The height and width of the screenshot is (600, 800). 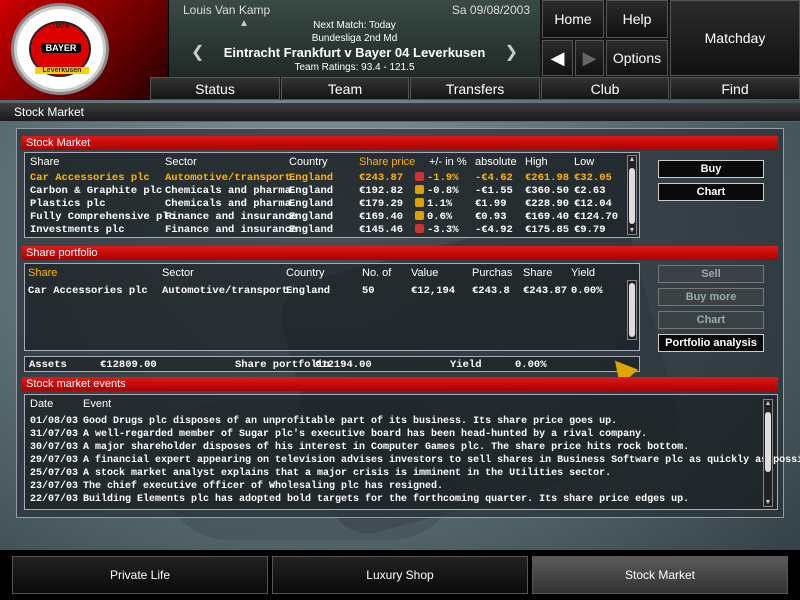 What do you see at coordinates (42, 273) in the screenshot?
I see `pf-col-share: Share` at bounding box center [42, 273].